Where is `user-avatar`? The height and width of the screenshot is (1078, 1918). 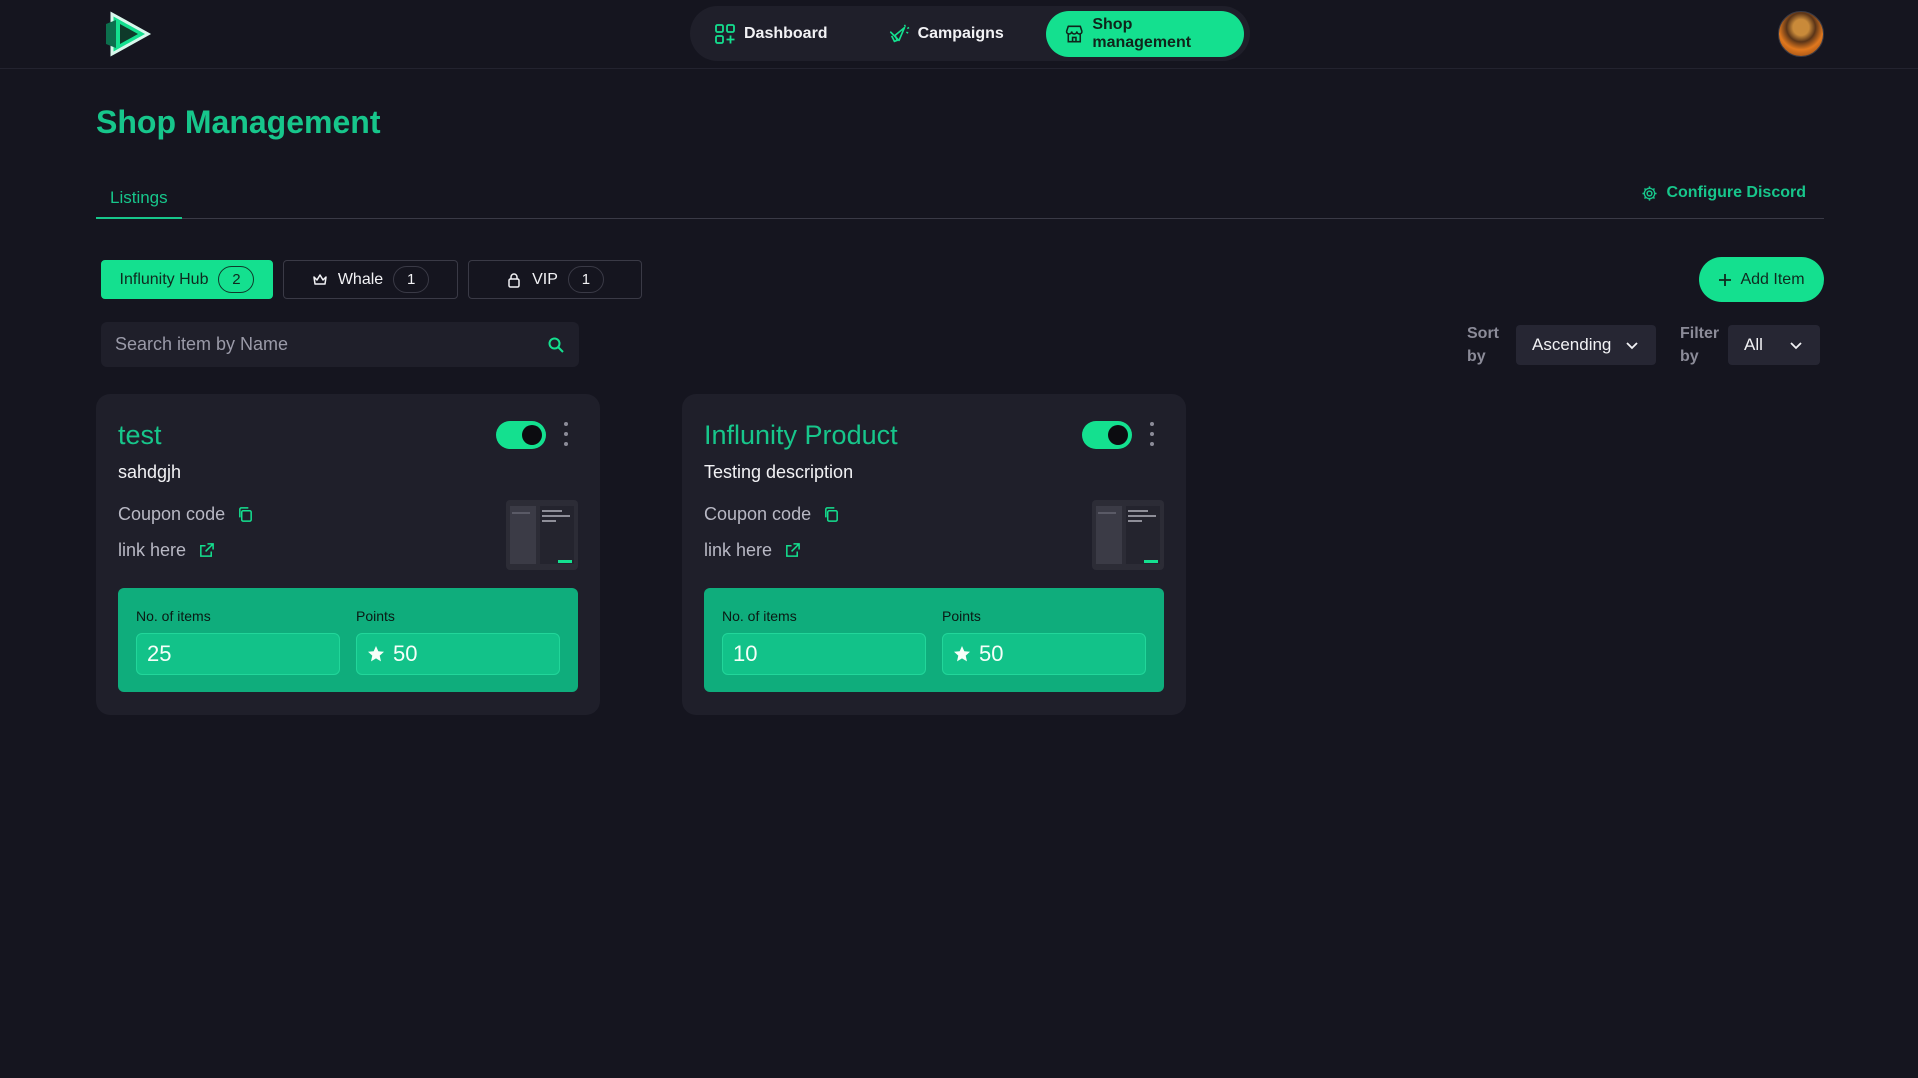
user-avatar is located at coordinates (1801, 34).